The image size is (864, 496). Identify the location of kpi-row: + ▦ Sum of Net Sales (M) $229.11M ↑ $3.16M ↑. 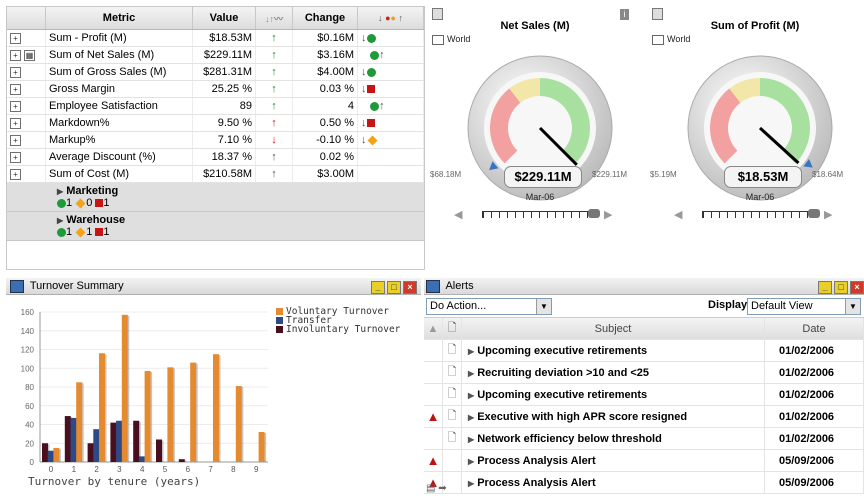
(215, 55).